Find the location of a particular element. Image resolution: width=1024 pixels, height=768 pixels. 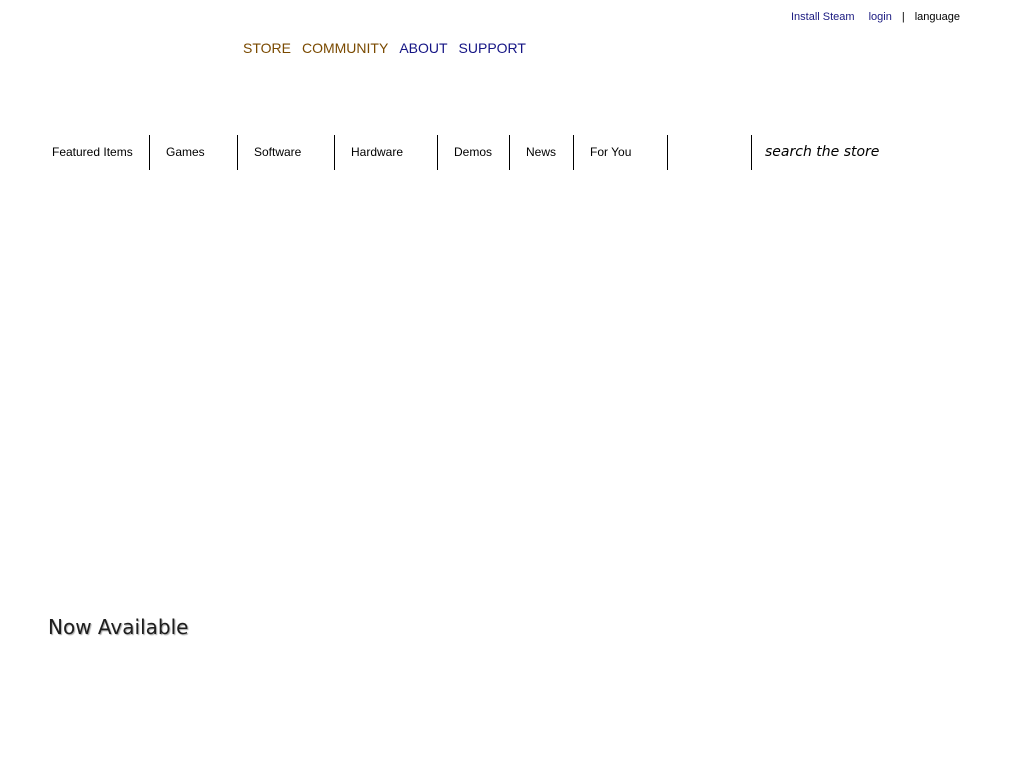

tab-demos: Demos is located at coordinates (474, 152).